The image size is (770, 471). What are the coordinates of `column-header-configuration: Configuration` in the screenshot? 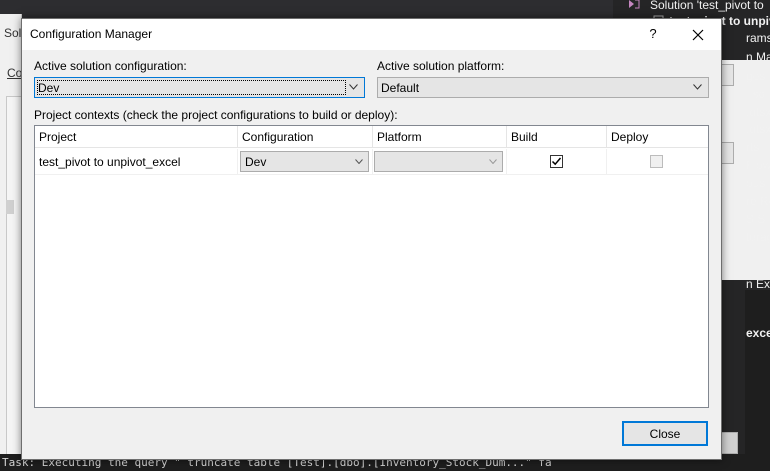 It's located at (305, 137).